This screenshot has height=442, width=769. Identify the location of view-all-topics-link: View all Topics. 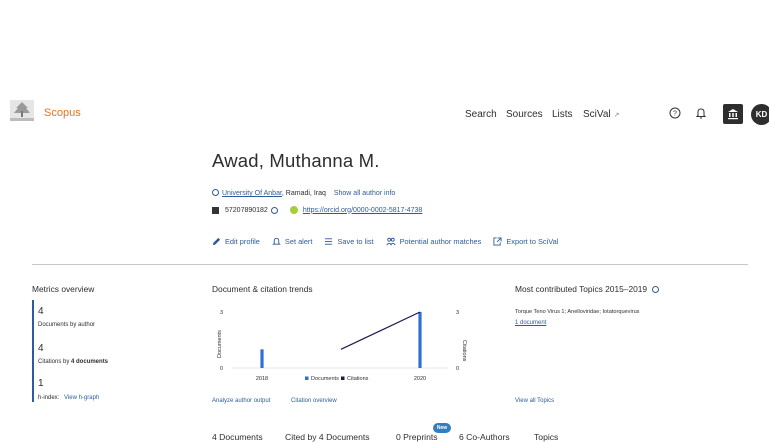
(534, 401).